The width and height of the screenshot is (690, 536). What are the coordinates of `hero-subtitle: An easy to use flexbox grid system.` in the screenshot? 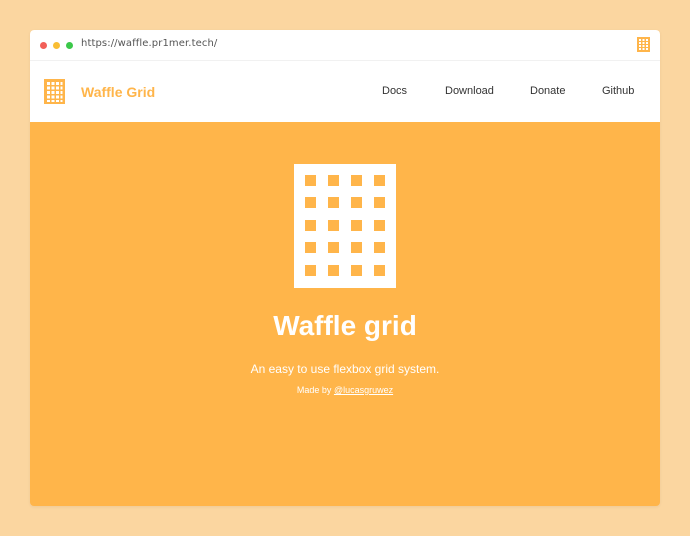 It's located at (345, 369).